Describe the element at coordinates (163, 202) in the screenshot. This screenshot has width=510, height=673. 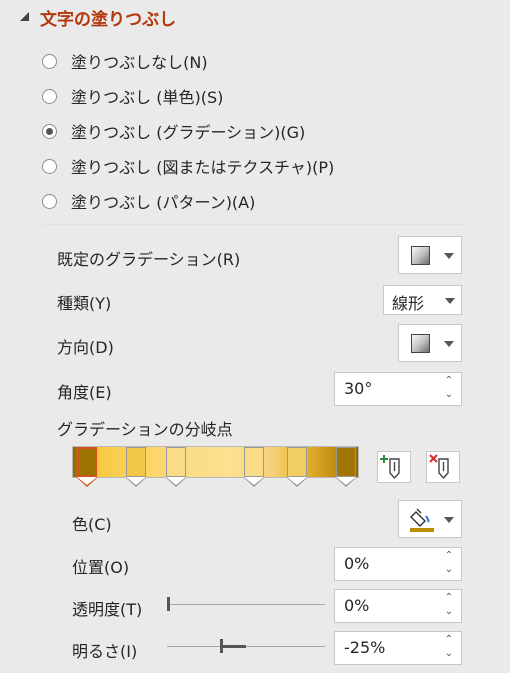
I see `radio-label: 塗りつぶし (パターン)(A)` at that location.